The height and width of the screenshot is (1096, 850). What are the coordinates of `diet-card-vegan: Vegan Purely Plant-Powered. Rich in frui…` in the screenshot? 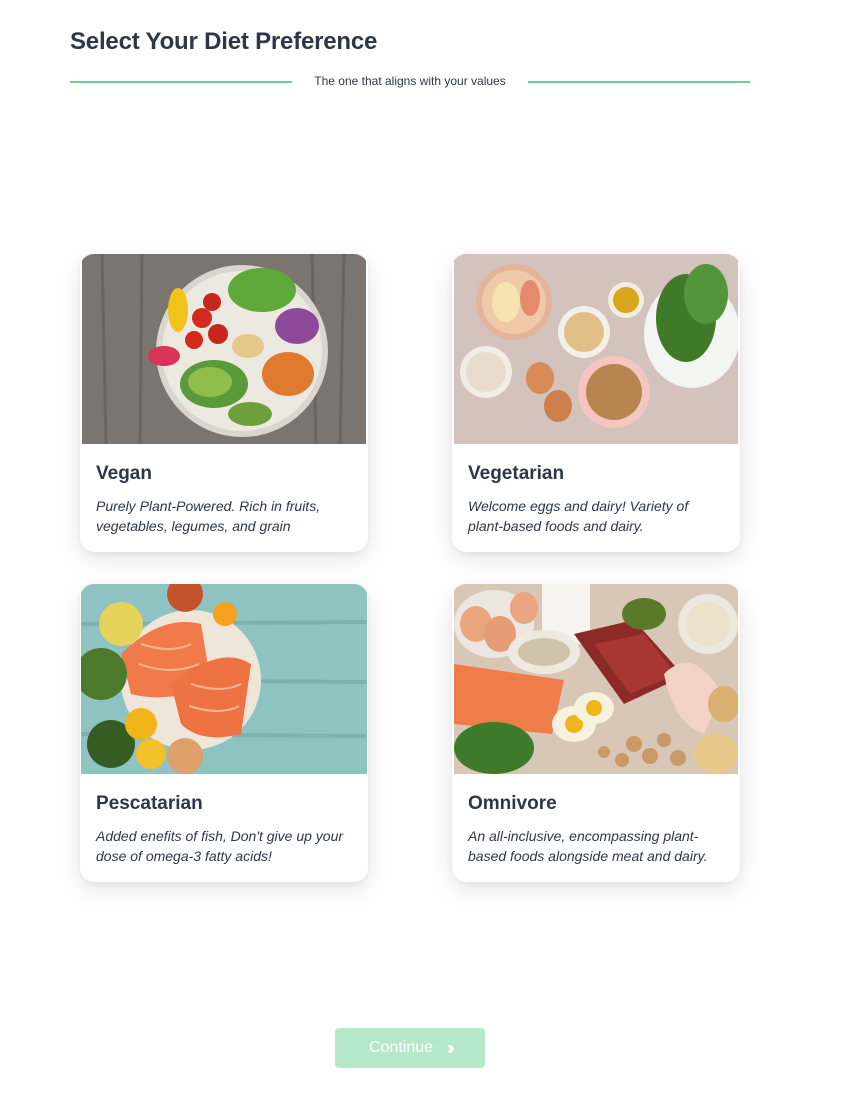 It's located at (224, 403).